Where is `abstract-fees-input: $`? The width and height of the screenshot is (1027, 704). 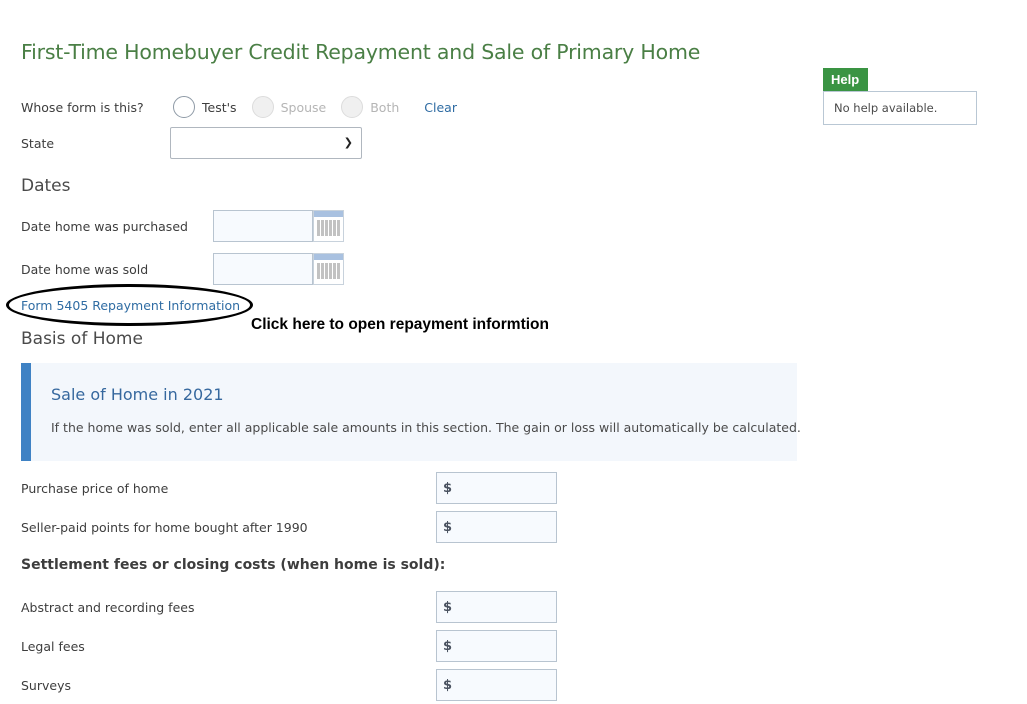
abstract-fees-input: $ is located at coordinates (496, 607).